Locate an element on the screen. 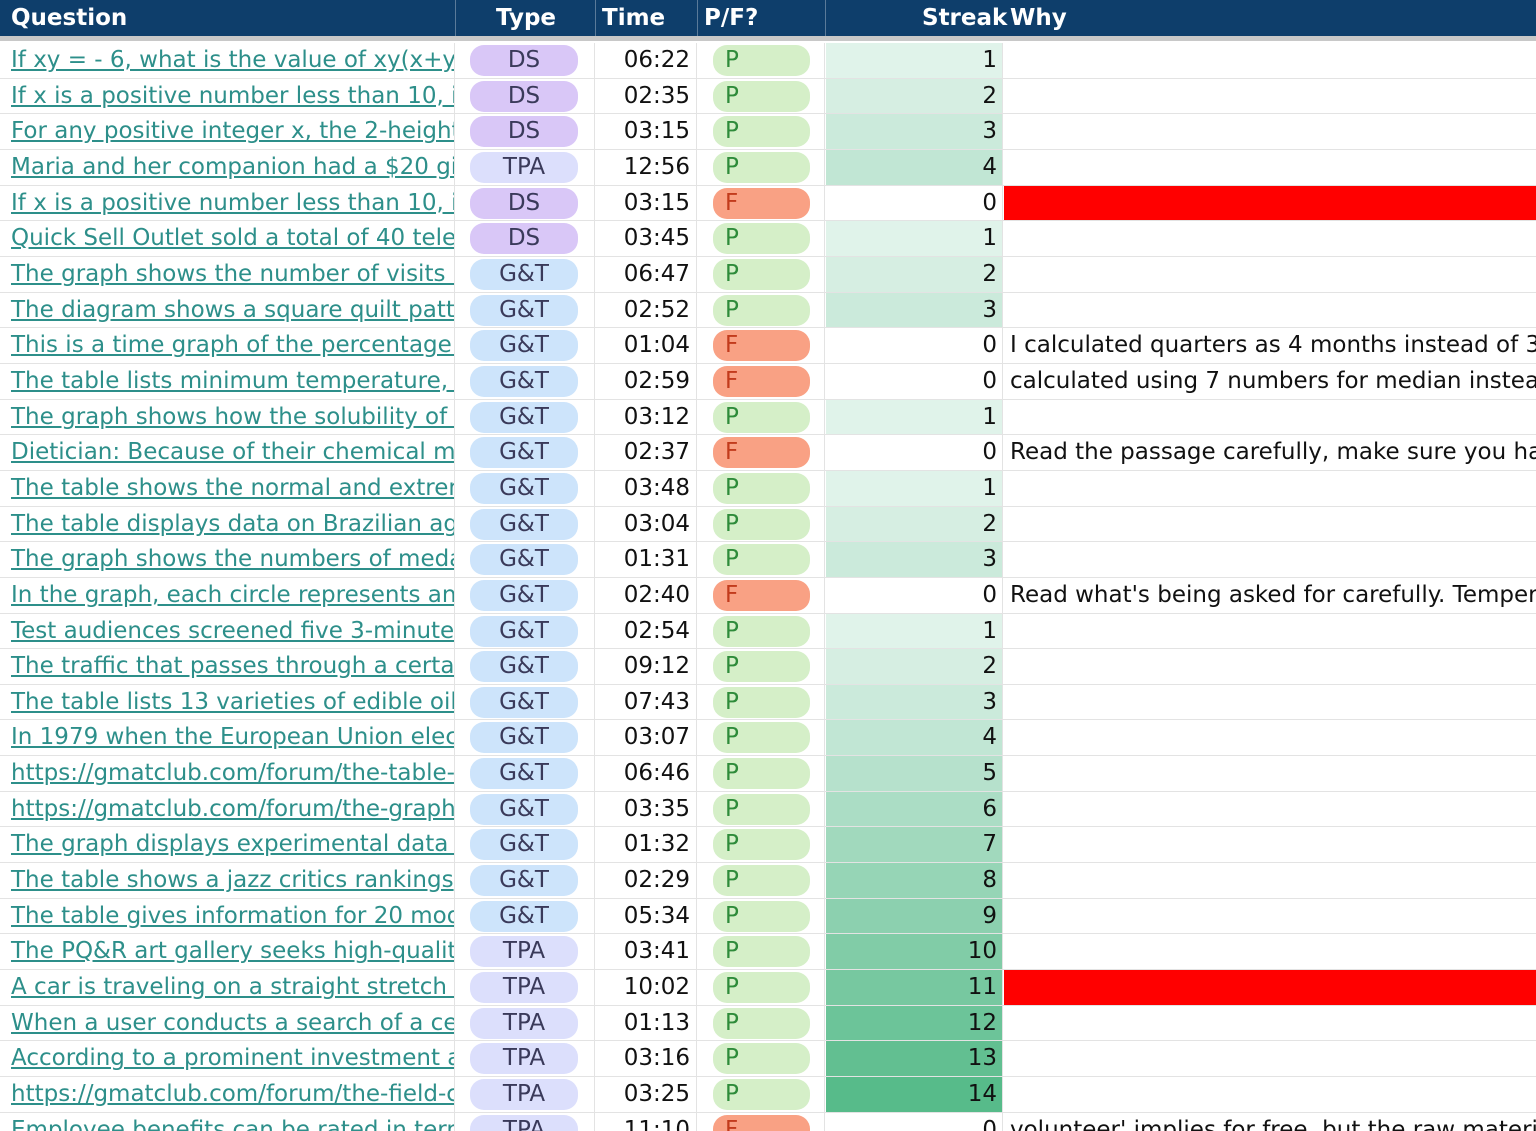  time-cell: 03:48 is located at coordinates (646, 488).